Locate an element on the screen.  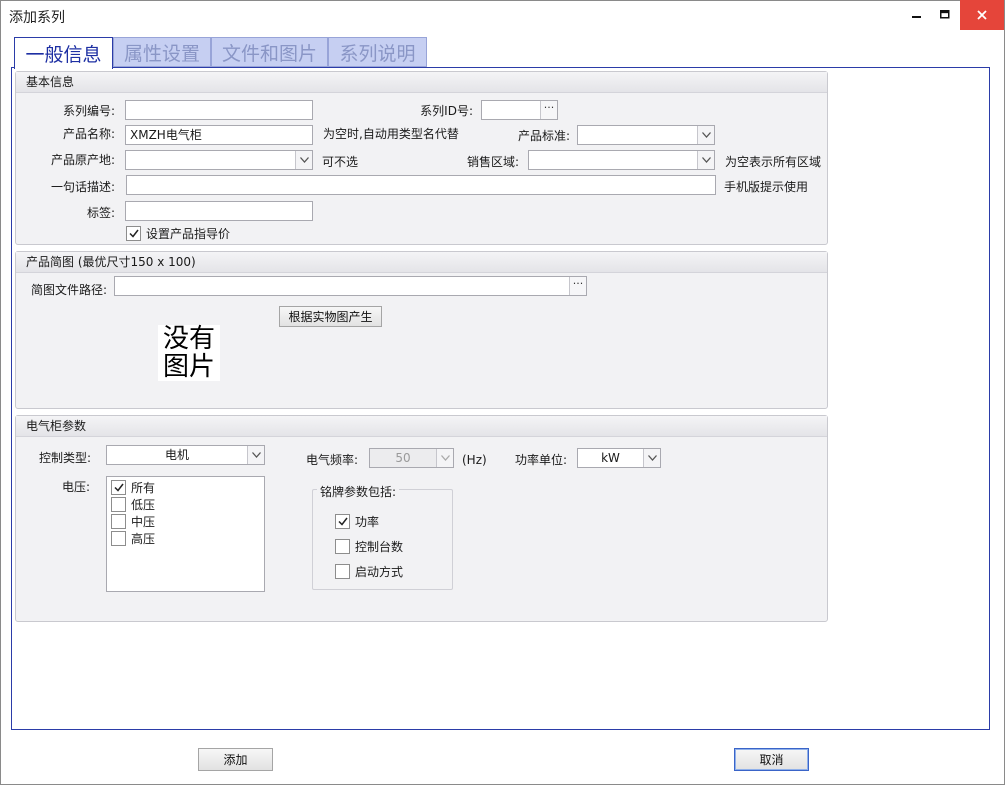
control-type-label: 控制类型: is located at coordinates (65, 458).